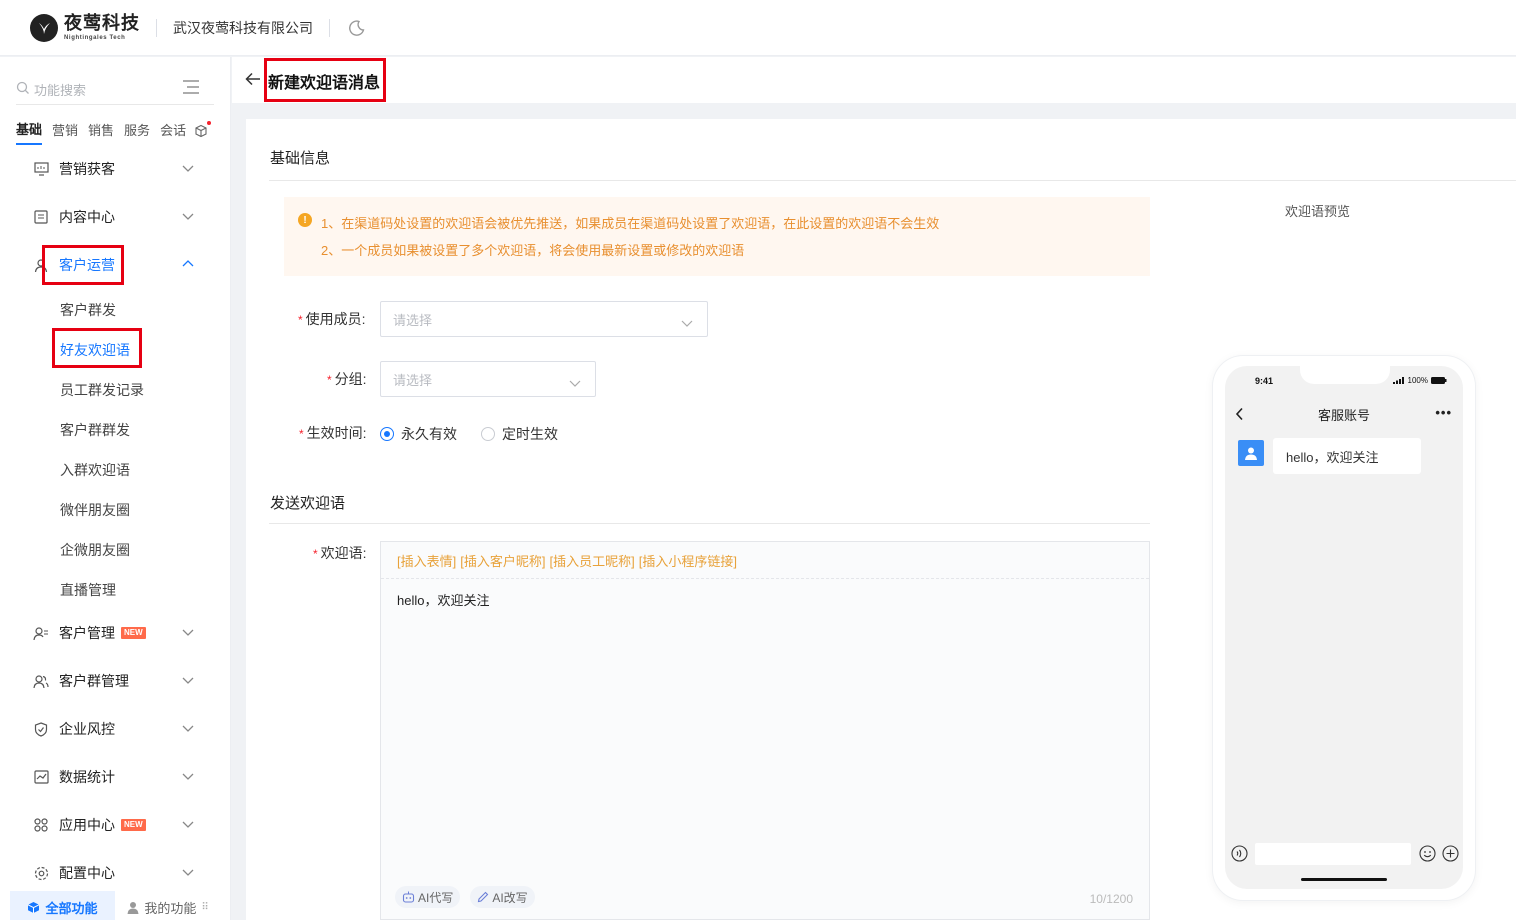  Describe the element at coordinates (530, 434) in the screenshot. I see `radio-label: 定时生效` at that location.